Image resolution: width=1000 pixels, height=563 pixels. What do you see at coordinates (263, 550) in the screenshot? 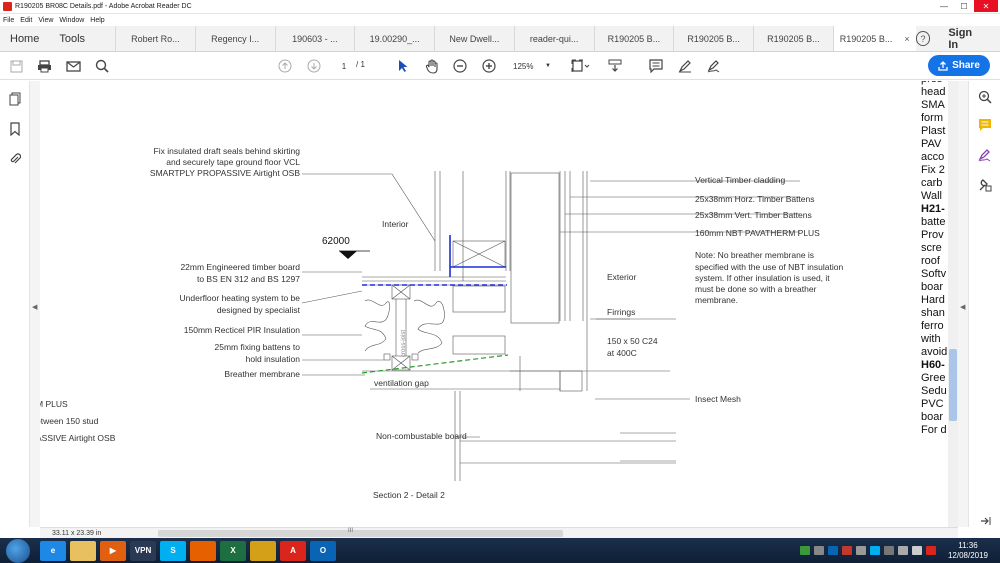
I see `taskbar-notes-icon` at bounding box center [263, 550].